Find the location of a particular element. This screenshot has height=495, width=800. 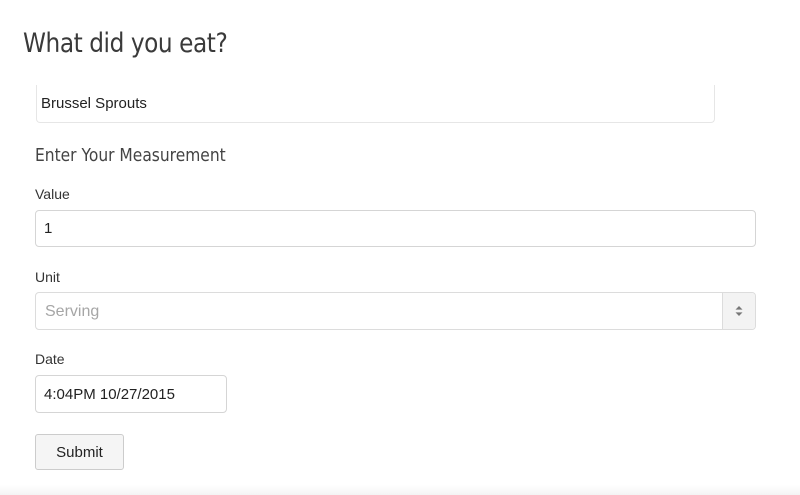

unit-select: Serving is located at coordinates (395, 311).